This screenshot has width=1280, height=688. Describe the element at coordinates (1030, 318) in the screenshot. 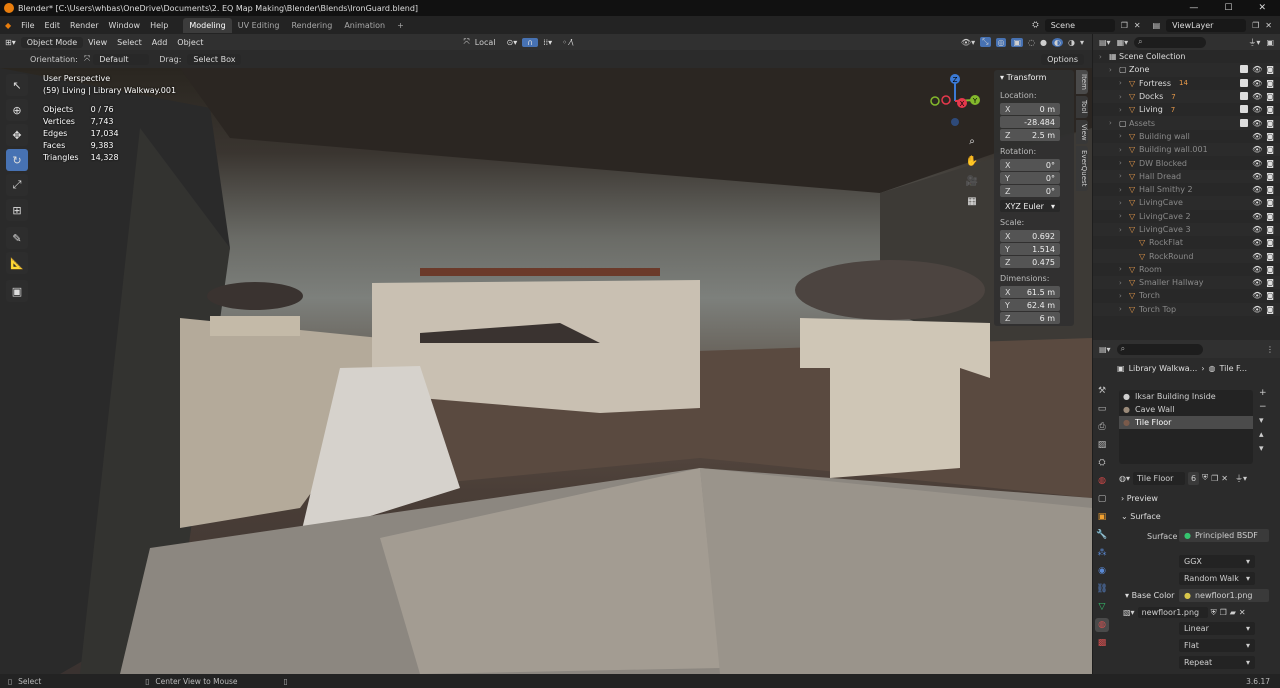

I see `dimension-z-field: Z 6 m` at that location.